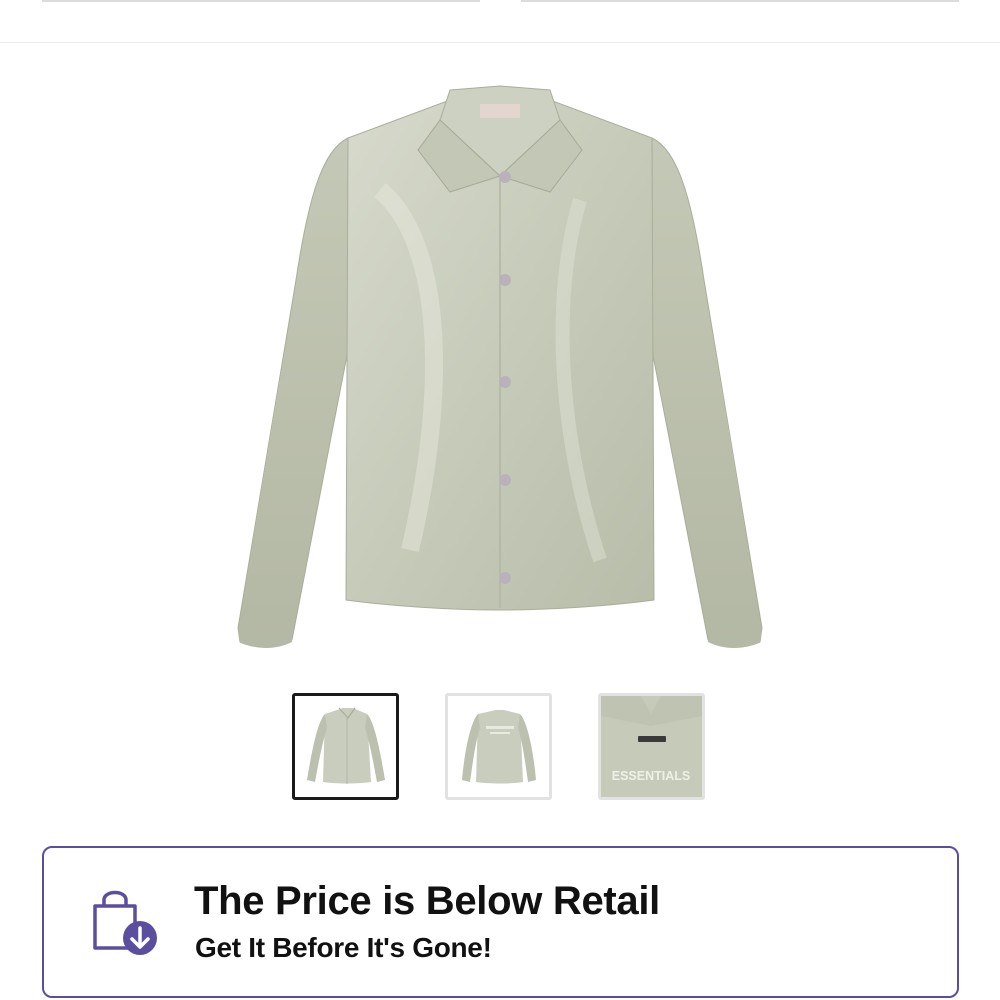 This screenshot has width=1000, height=1000. I want to click on shopping-bag-price-down-icon, so click(126, 924).